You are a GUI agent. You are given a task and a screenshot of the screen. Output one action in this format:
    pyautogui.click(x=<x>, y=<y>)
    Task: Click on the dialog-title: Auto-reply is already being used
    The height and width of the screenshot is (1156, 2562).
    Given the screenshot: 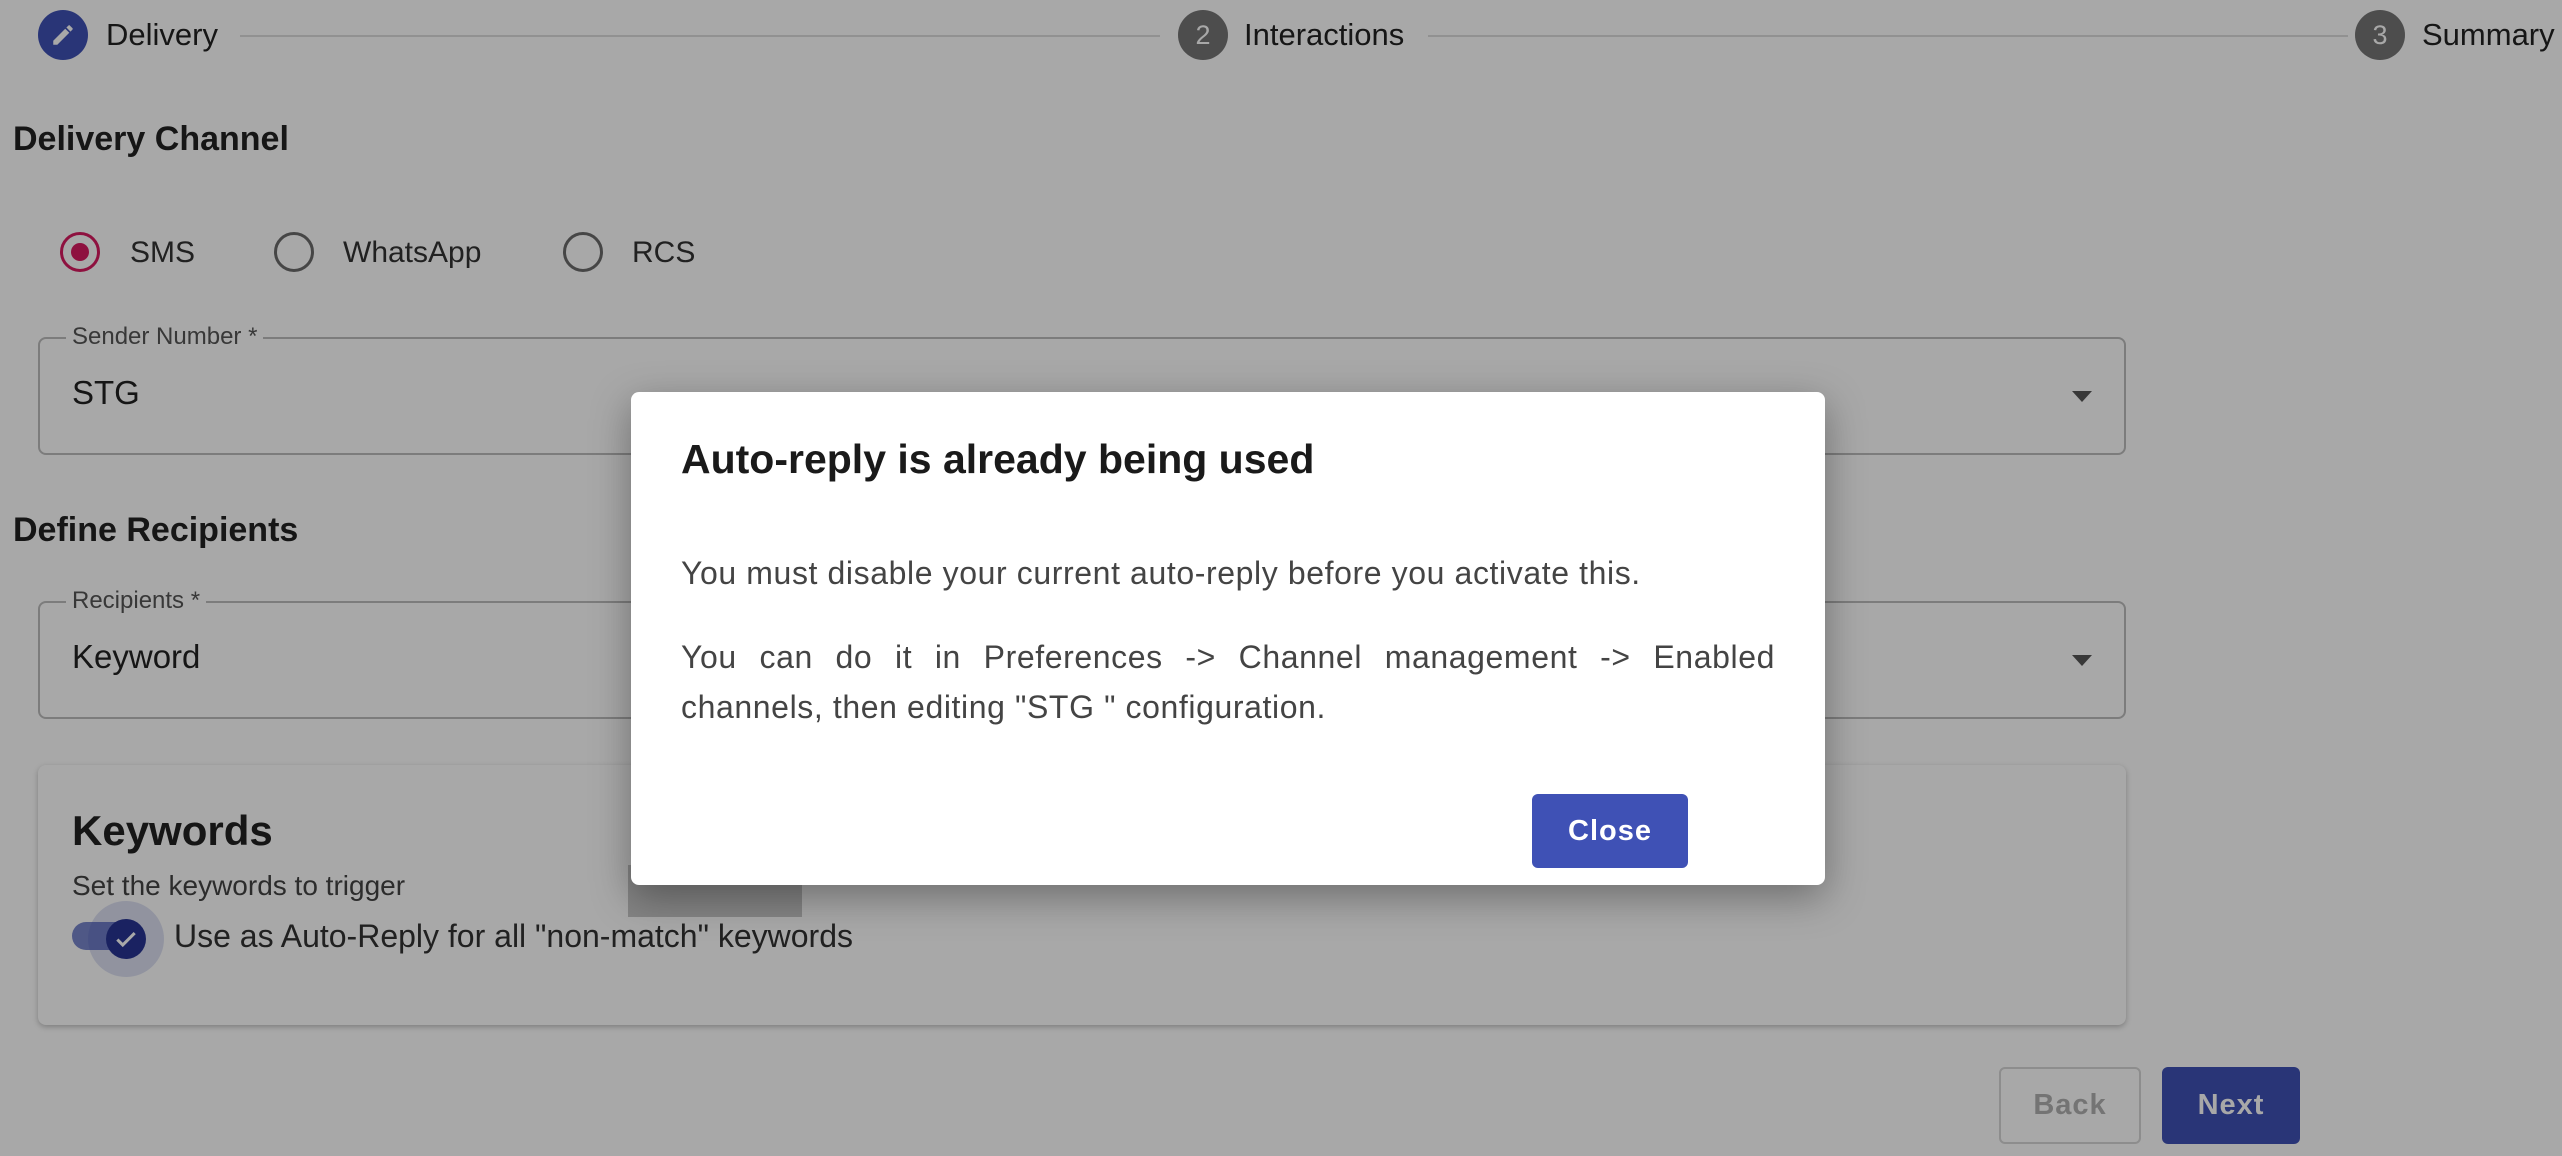 What is the action you would take?
    pyautogui.click(x=998, y=459)
    